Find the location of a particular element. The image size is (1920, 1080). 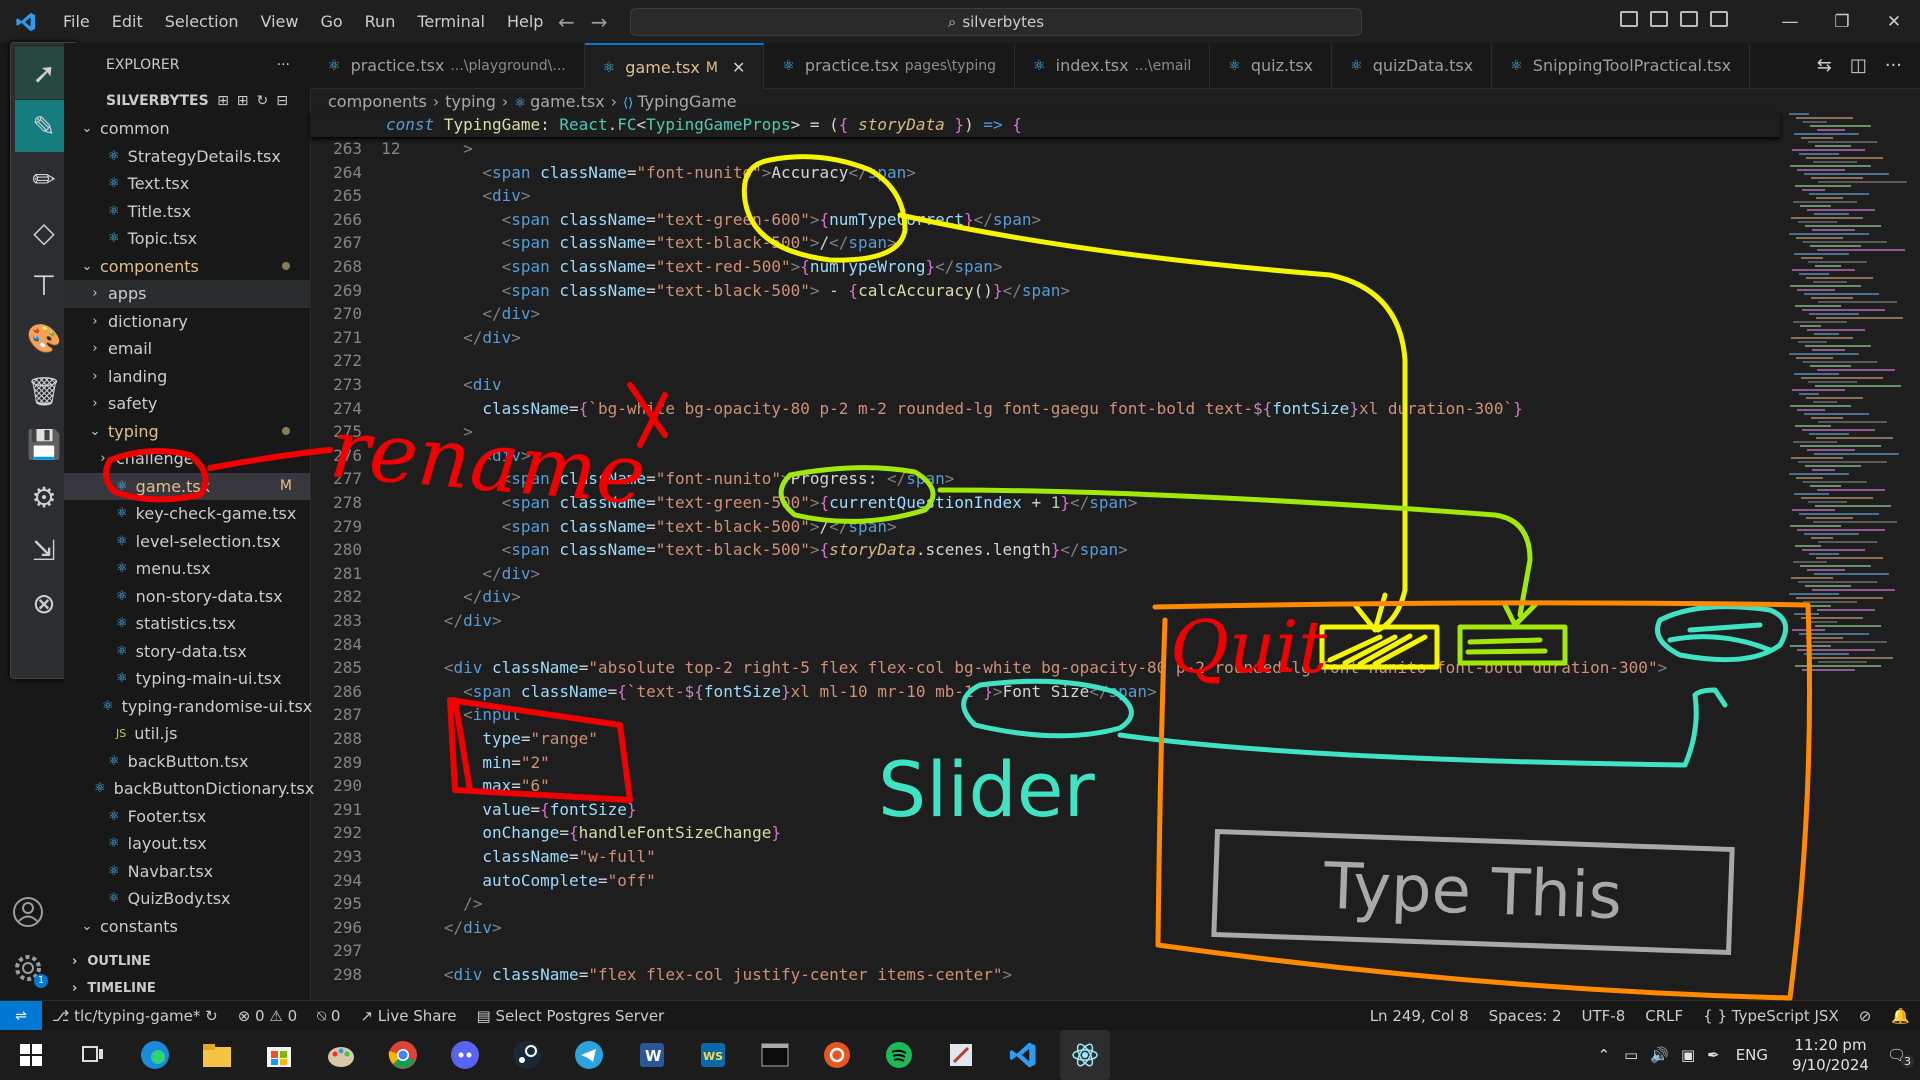

code-line: 282 </div> is located at coordinates (1045, 597).